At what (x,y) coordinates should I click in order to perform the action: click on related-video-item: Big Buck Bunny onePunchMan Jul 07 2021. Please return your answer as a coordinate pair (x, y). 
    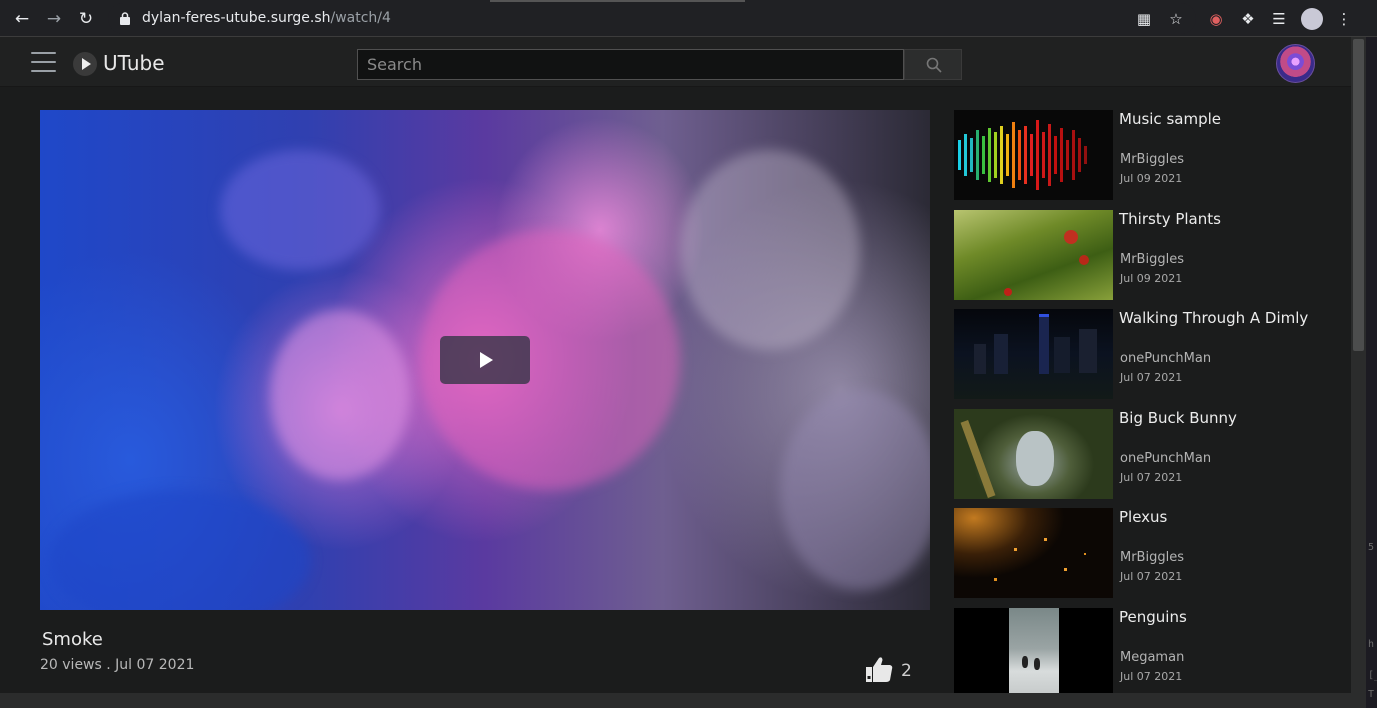
    Looking at the image, I should click on (1149, 454).